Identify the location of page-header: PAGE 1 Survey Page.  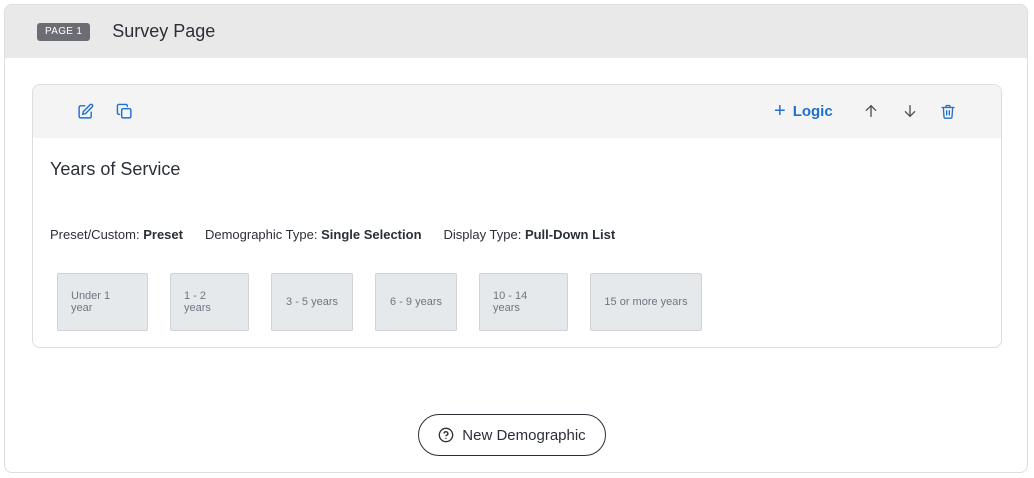
(516, 31).